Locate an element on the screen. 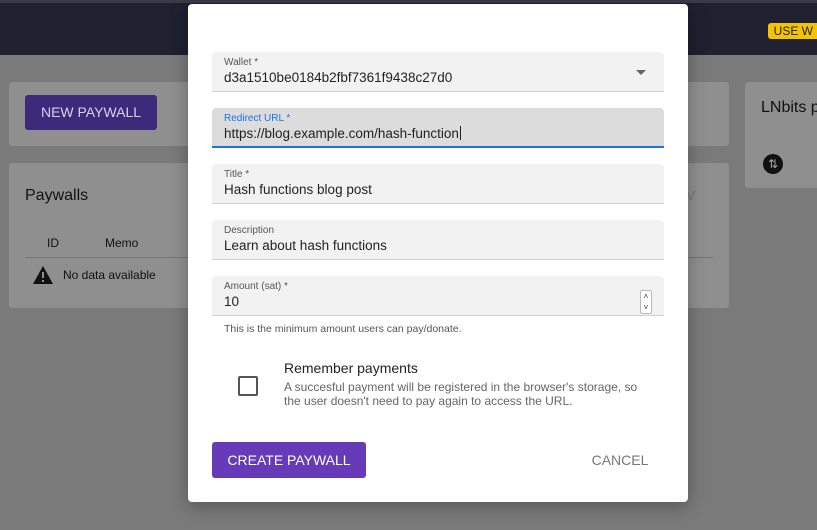 This screenshot has height=530, width=817. paywalls-title: Paywalls is located at coordinates (57, 195).